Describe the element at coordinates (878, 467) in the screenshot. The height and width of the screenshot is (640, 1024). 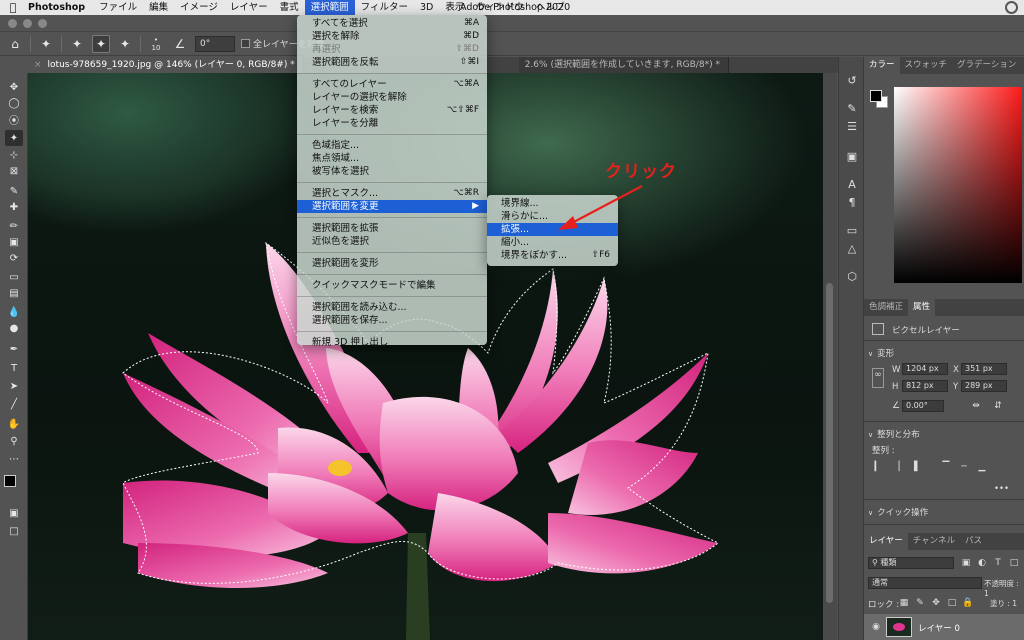
I see `align-left-icon: ▎` at that location.